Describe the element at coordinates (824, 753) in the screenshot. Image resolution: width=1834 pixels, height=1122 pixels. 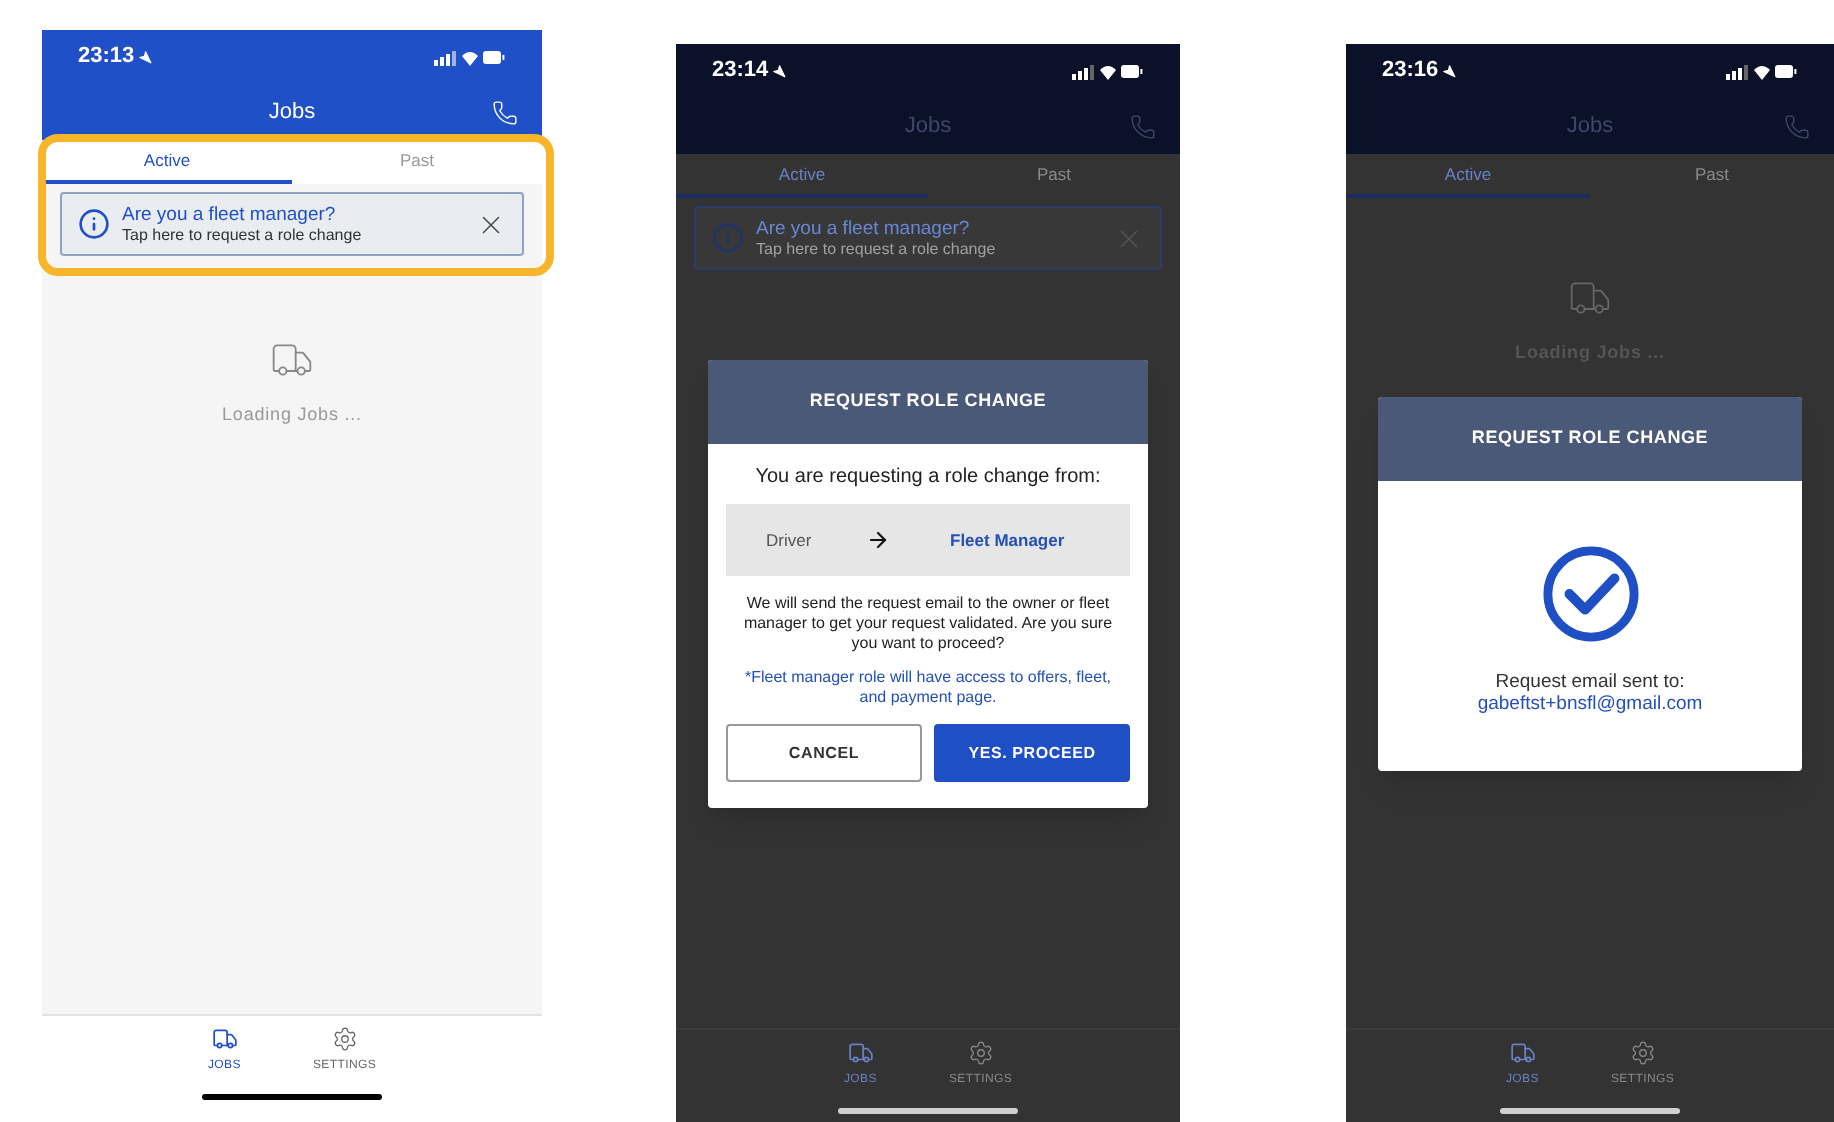
I see `cancel-button: CANCEL` at that location.